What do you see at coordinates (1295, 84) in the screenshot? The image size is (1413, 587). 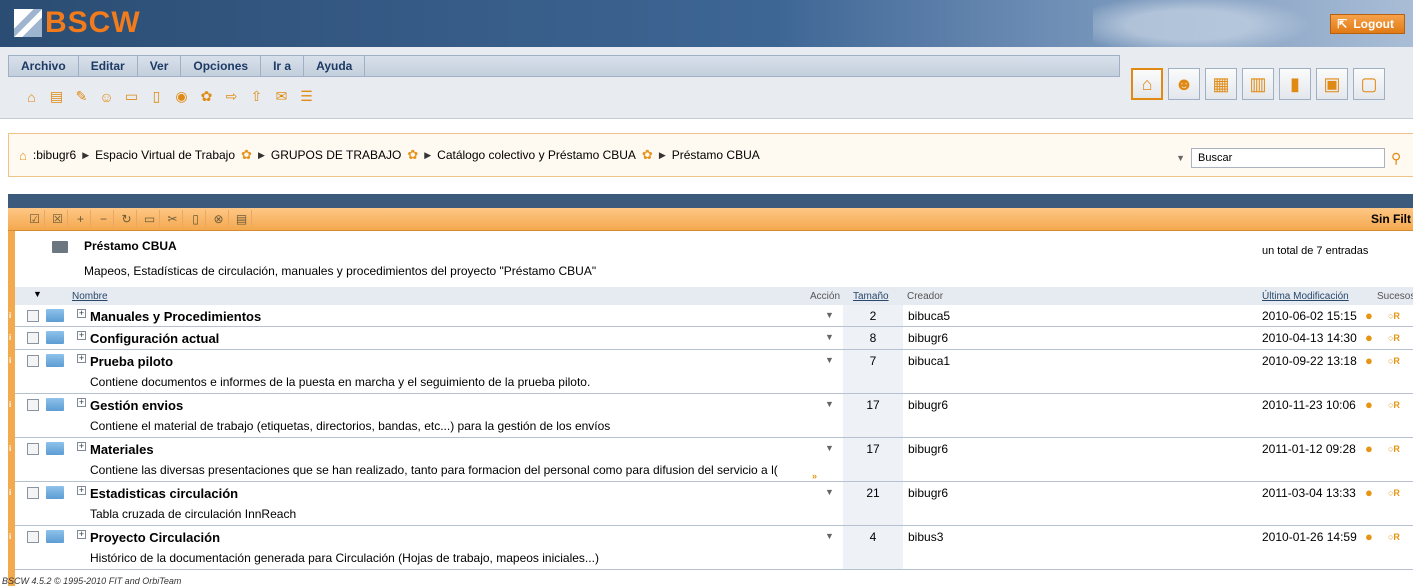 I see `bookmark-icon: ▮` at bounding box center [1295, 84].